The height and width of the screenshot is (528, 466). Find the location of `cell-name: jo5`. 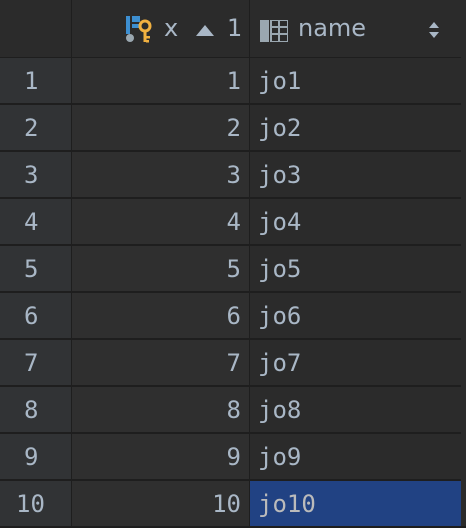

cell-name: jo5 is located at coordinates (355, 268).